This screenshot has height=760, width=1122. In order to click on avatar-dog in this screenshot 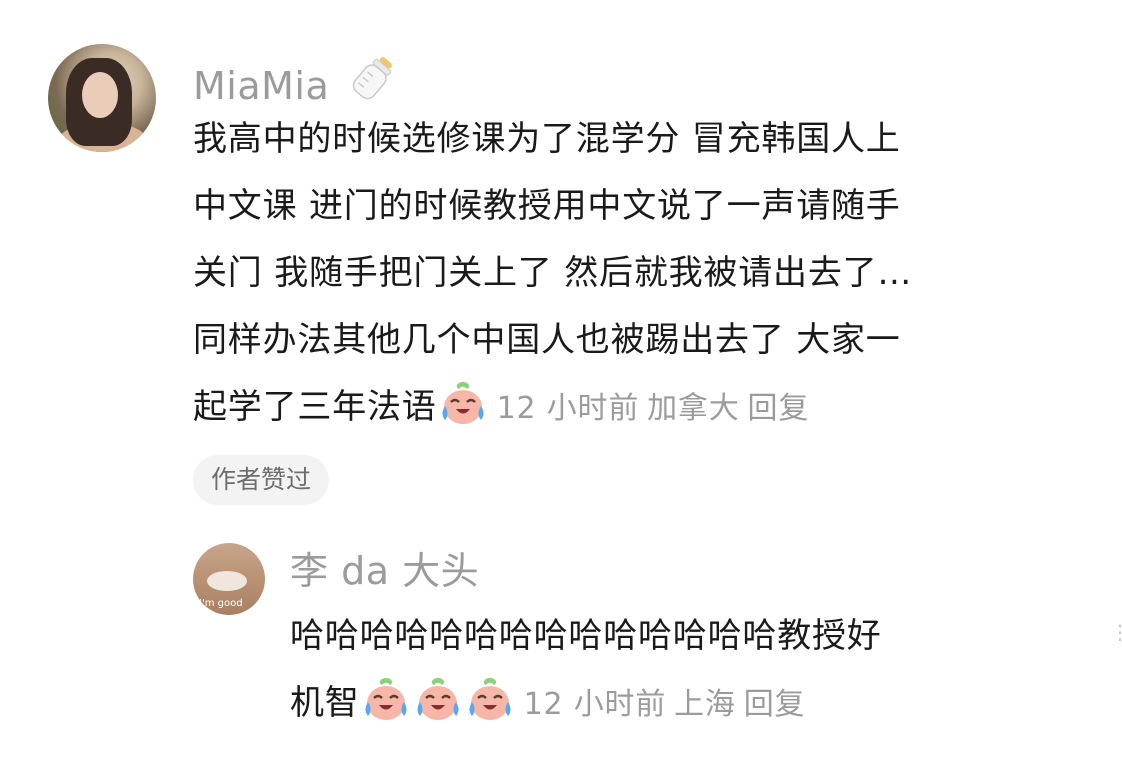, I will do `click(227, 581)`.